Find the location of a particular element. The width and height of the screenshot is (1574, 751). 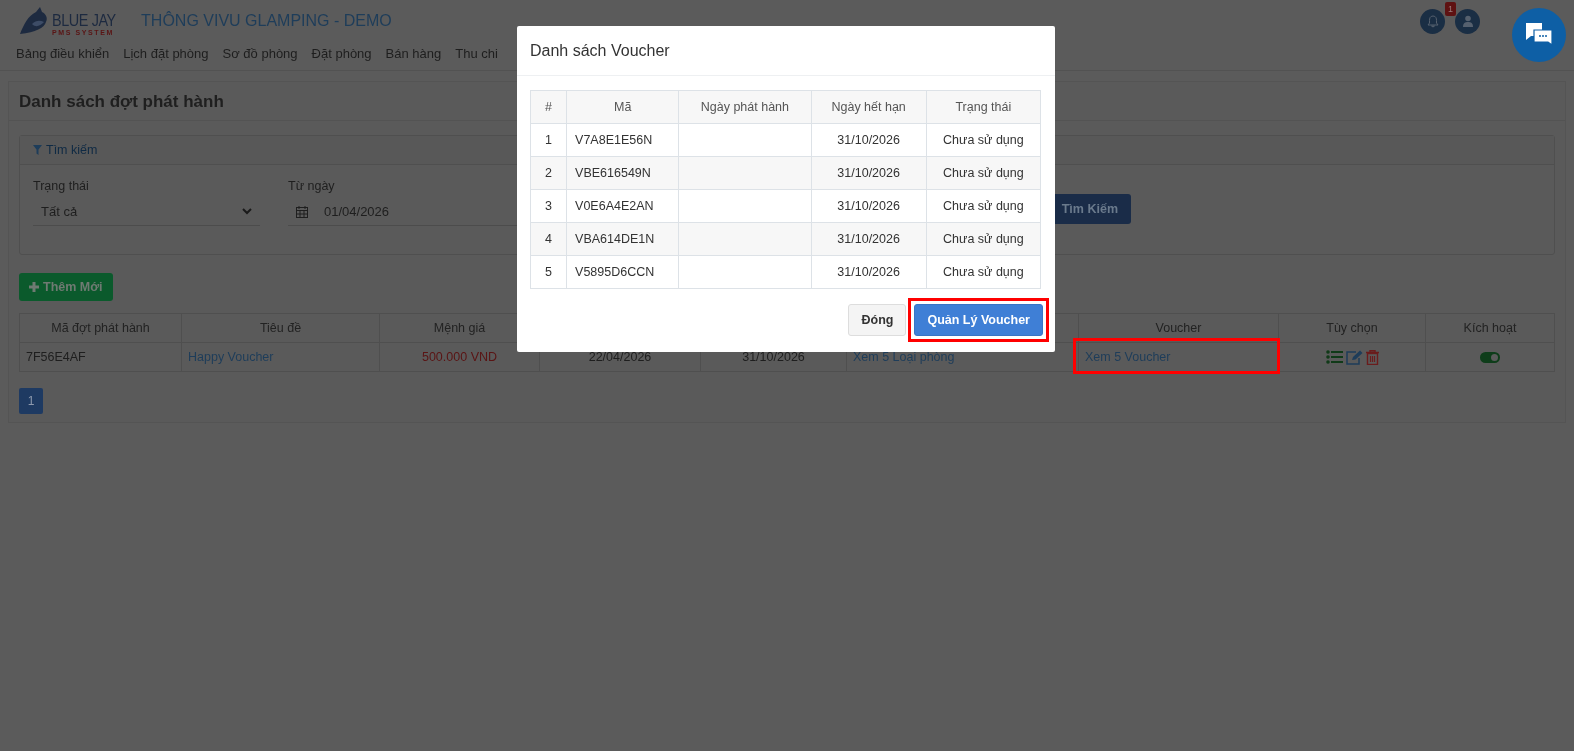

logo-name: BLUE JAY is located at coordinates (84, 20).